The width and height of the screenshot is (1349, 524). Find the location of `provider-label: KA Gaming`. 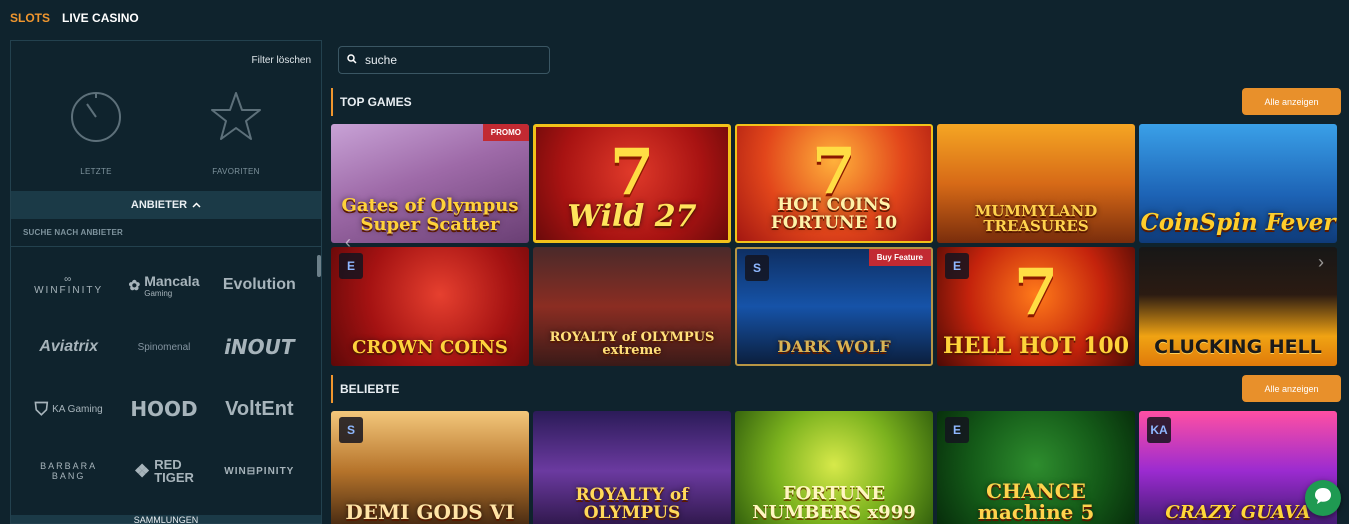

provider-label: KA Gaming is located at coordinates (77, 409).